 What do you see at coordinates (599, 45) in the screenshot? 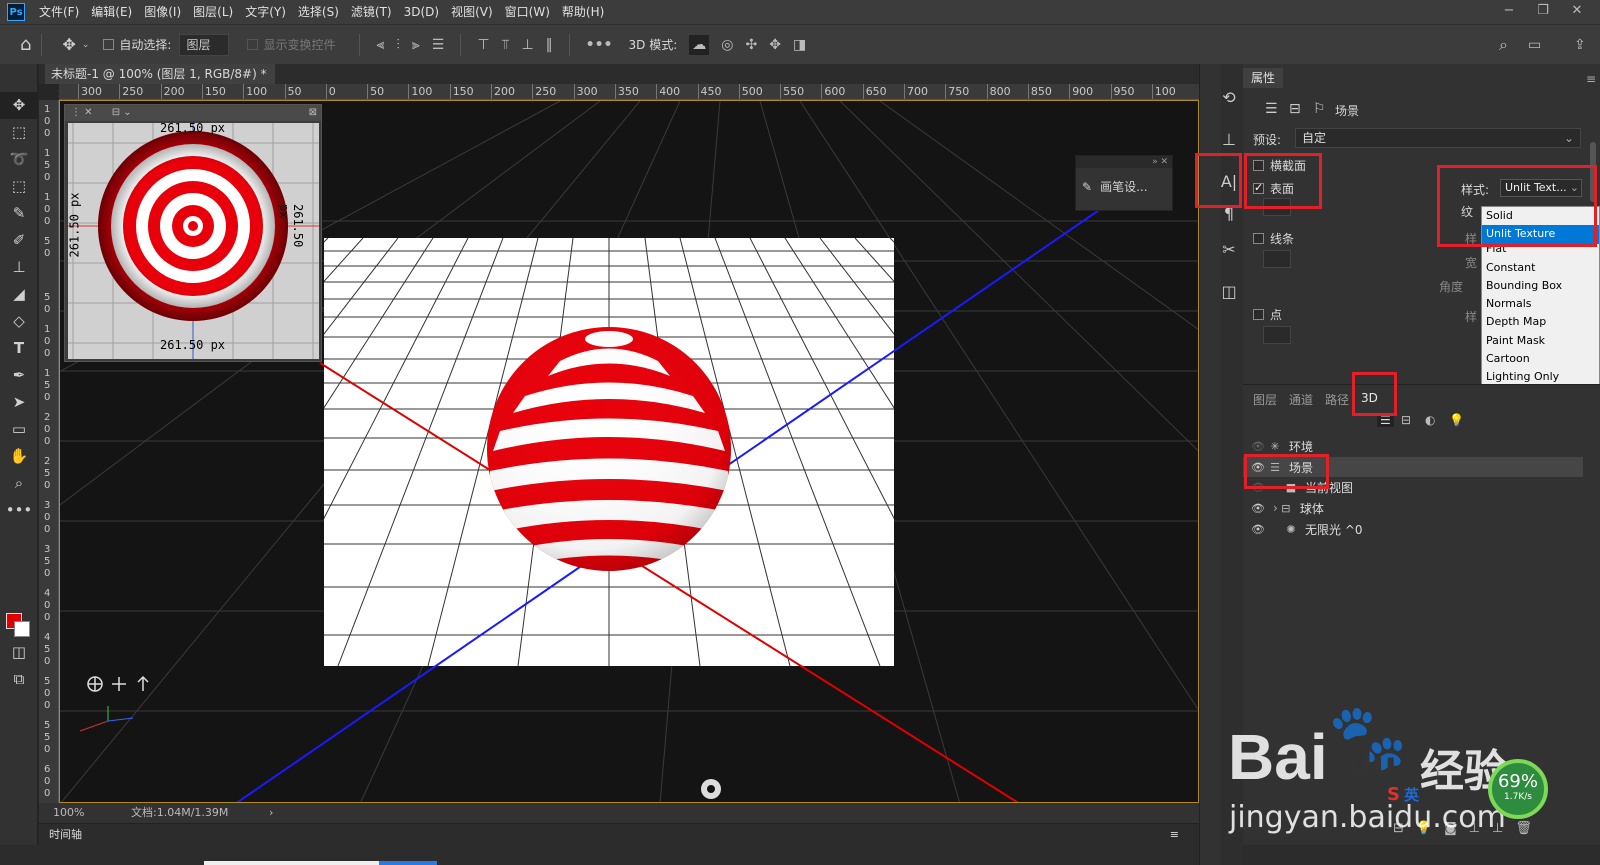
I see `more-icon: •••` at bounding box center [599, 45].